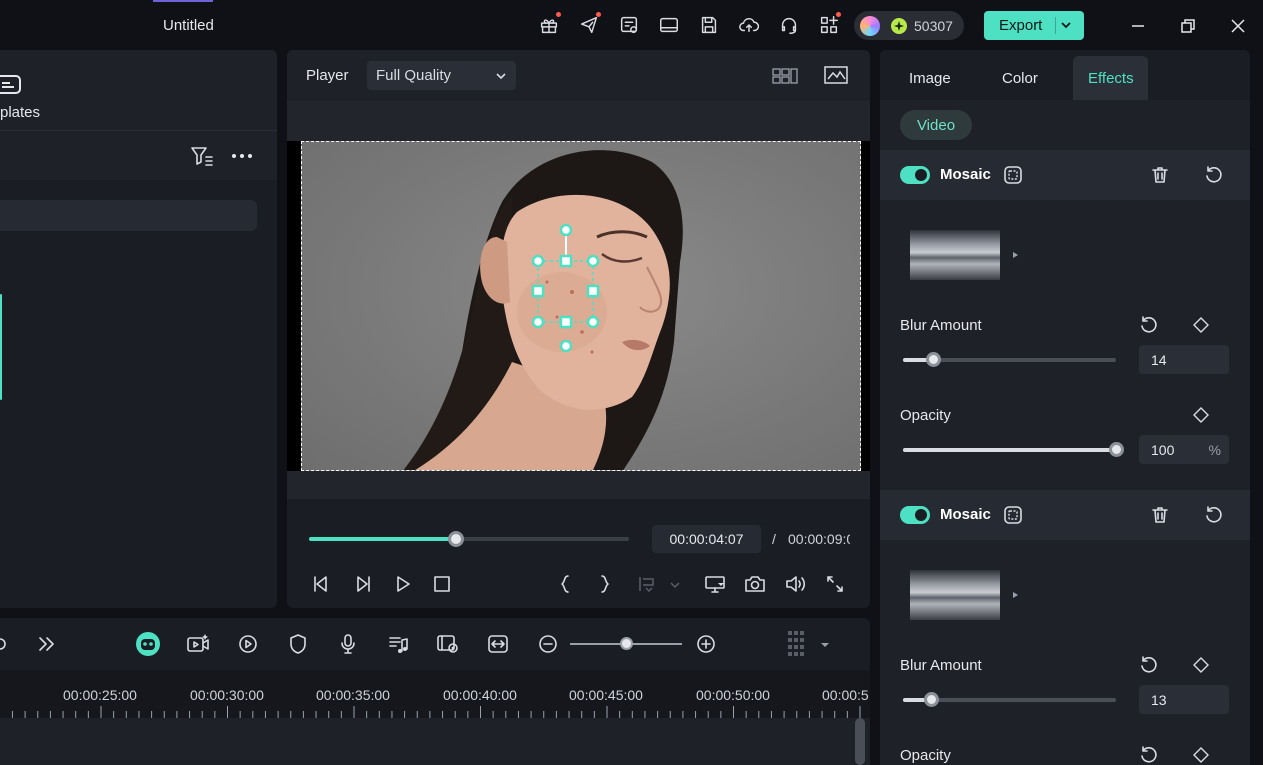 The height and width of the screenshot is (765, 1263). I want to click on apps-grid-icon, so click(829, 24).